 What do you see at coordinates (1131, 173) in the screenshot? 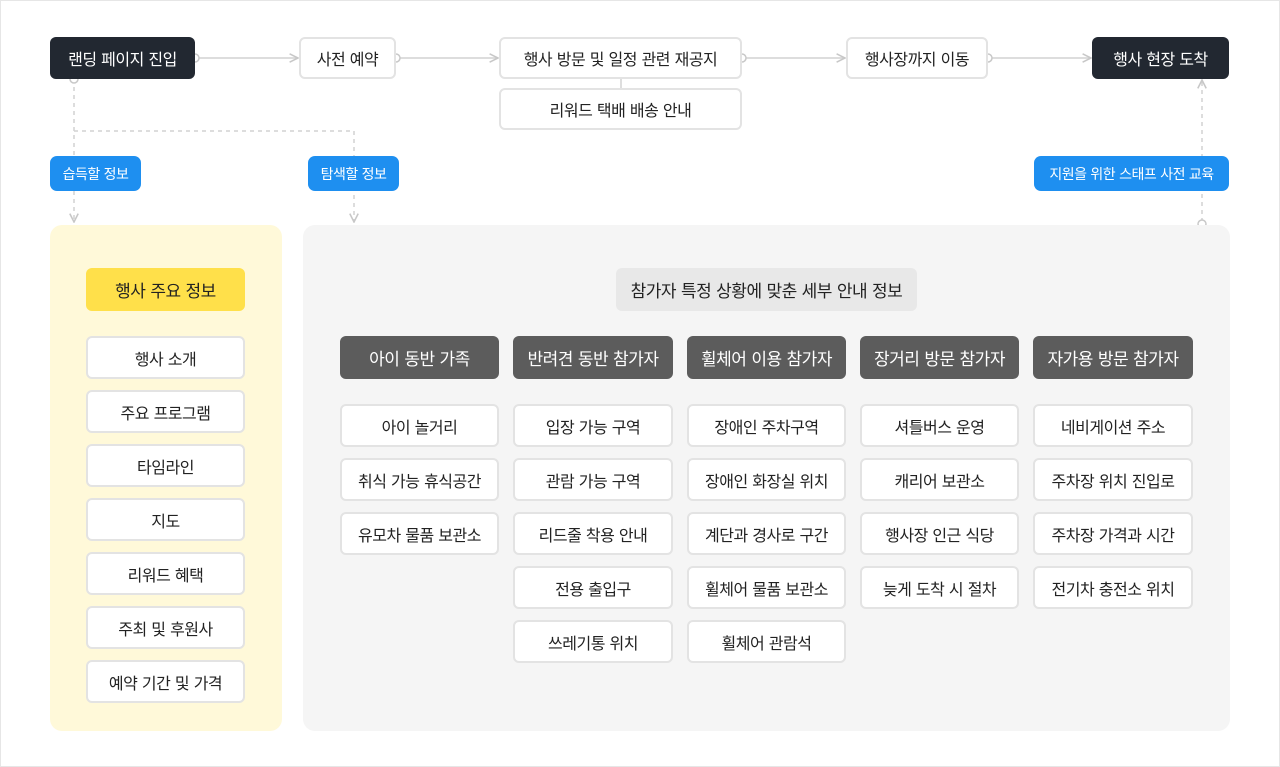
I see `label-staff: 지원을 위한 스태프 사전 교육` at bounding box center [1131, 173].